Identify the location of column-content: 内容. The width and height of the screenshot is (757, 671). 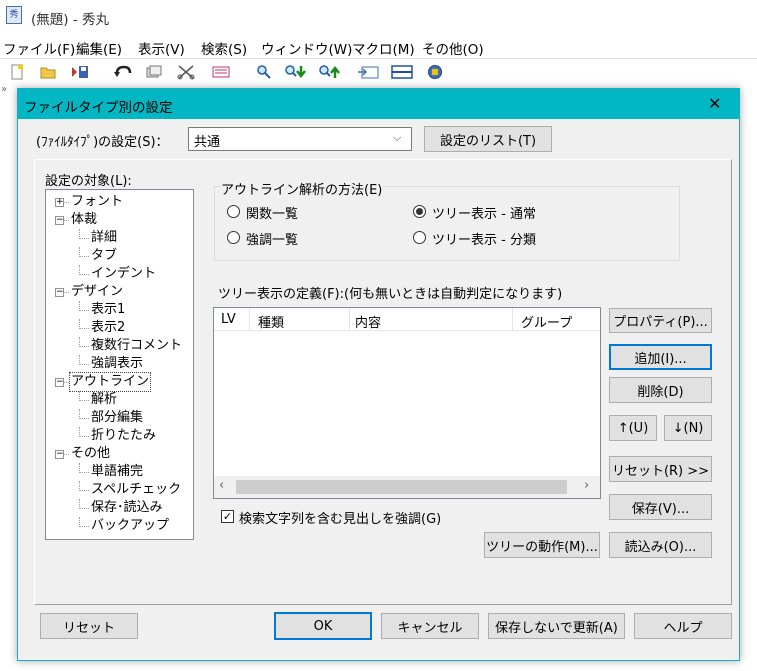
(368, 321).